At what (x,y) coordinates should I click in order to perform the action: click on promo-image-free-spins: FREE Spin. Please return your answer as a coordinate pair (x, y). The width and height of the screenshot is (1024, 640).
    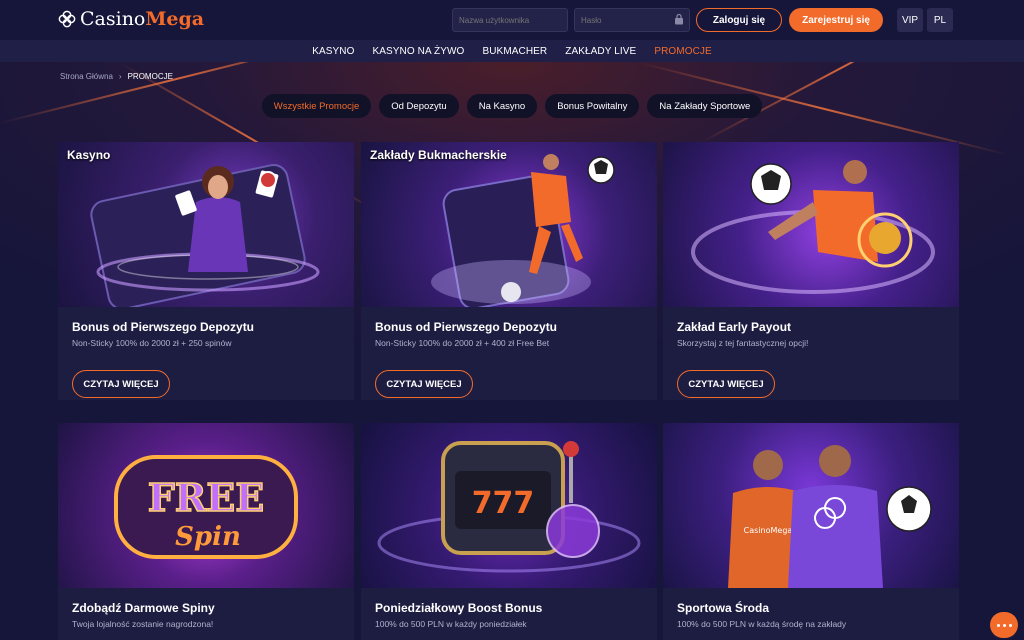
    Looking at the image, I should click on (206, 505).